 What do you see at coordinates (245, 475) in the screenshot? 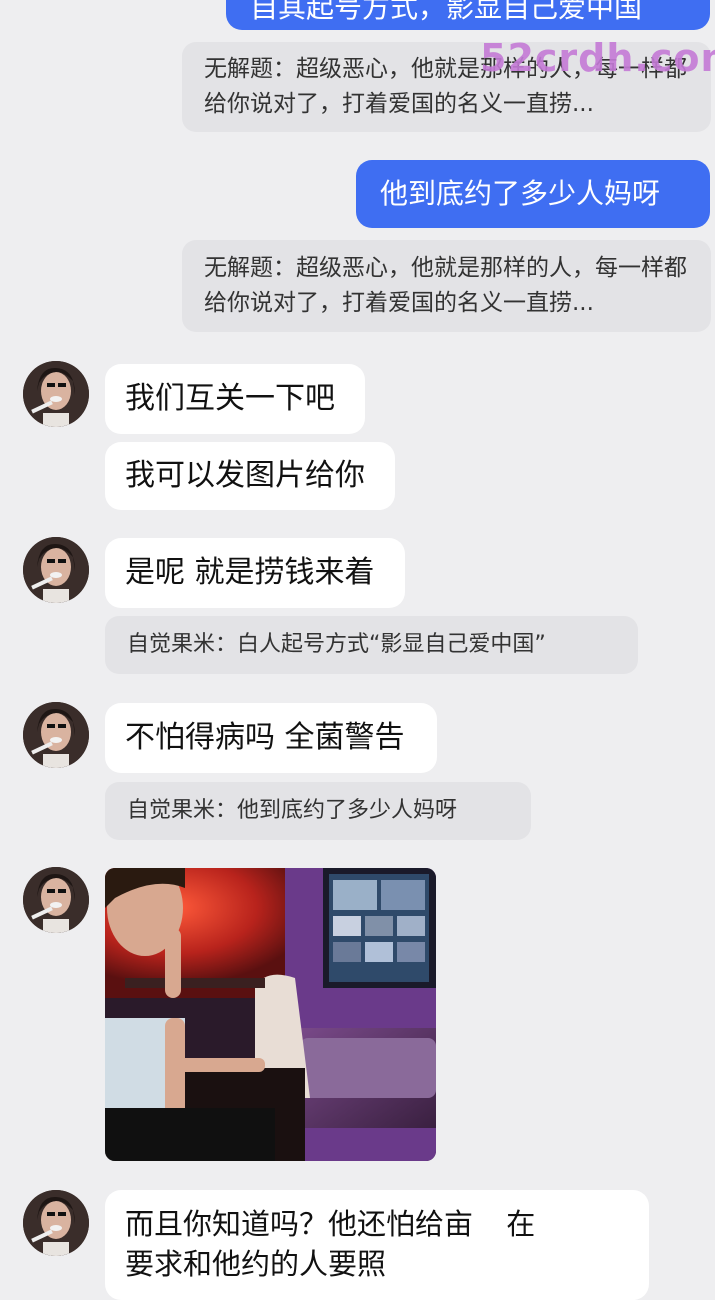
I see `received-text-2: 我可以发图片给你` at bounding box center [245, 475].